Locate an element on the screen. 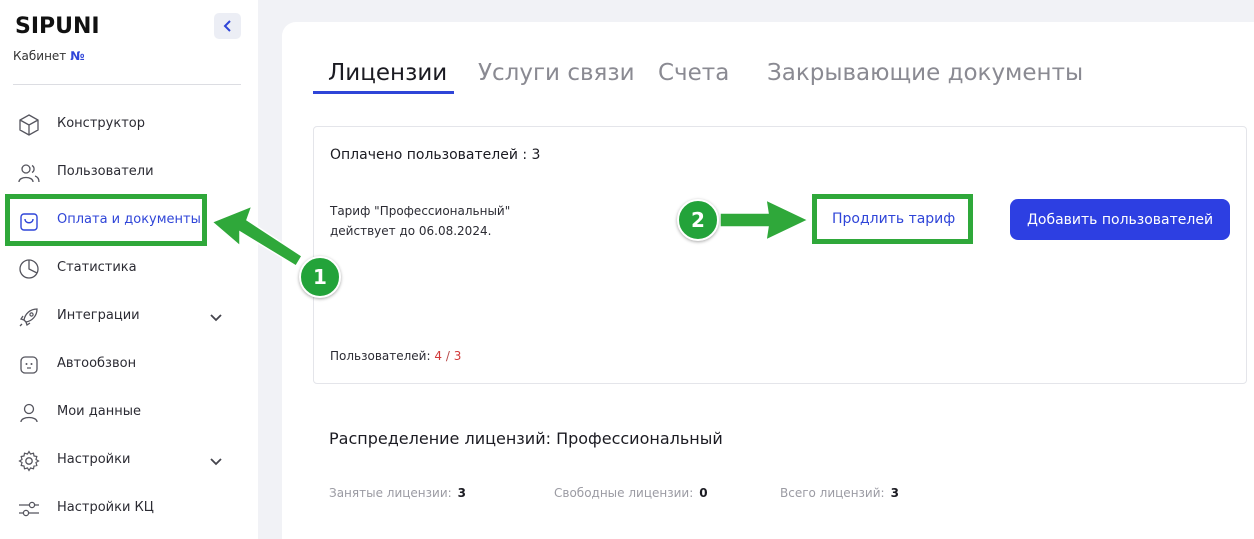  annotation-badge-2: 2 is located at coordinates (698, 220).